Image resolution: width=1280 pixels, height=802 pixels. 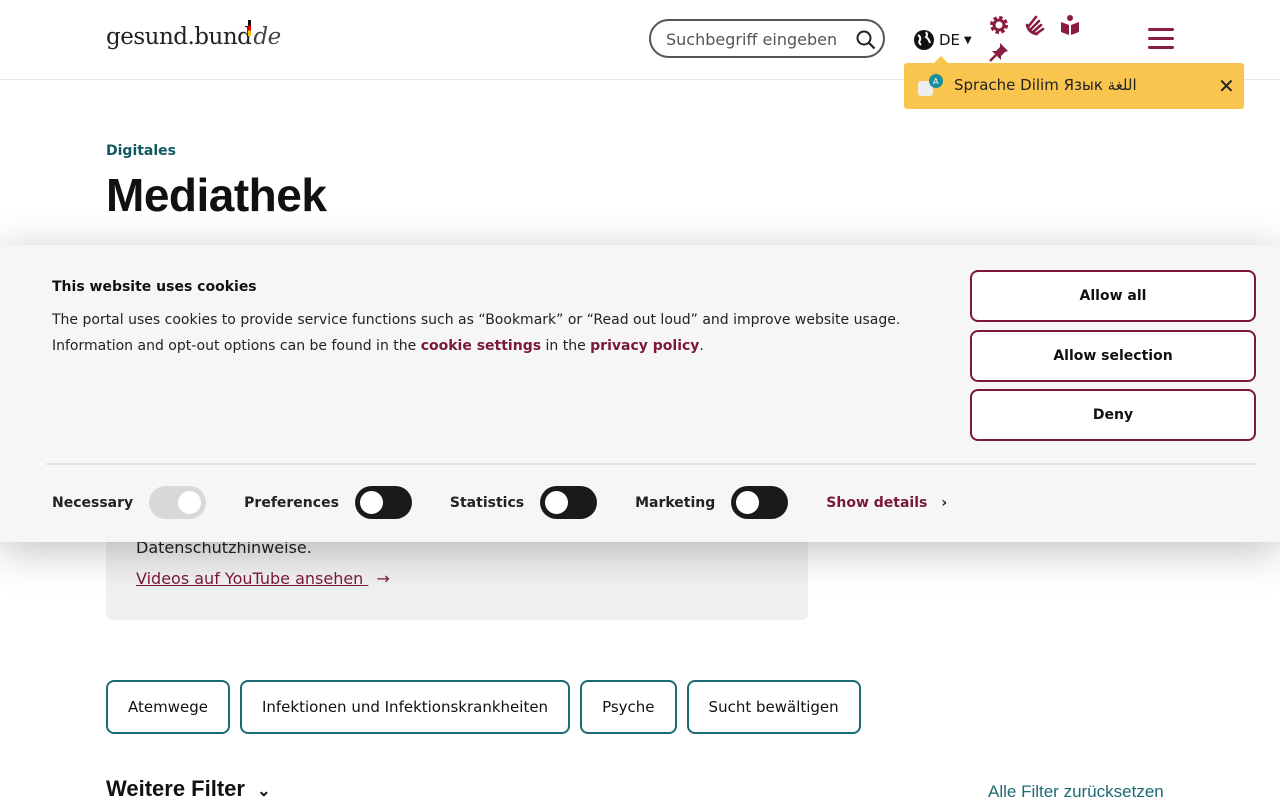 I want to click on filter-chip: Sucht bewältigen, so click(x=773, y=707).